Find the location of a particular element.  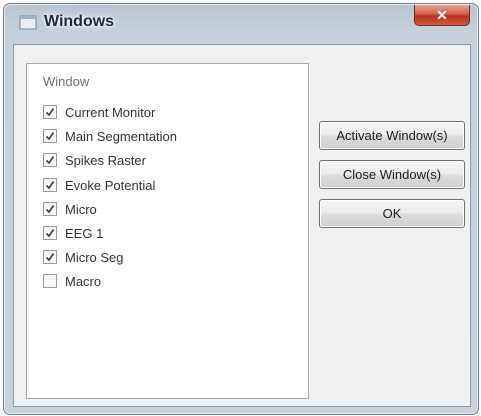

list-item: Micro Seg is located at coordinates (83, 257).